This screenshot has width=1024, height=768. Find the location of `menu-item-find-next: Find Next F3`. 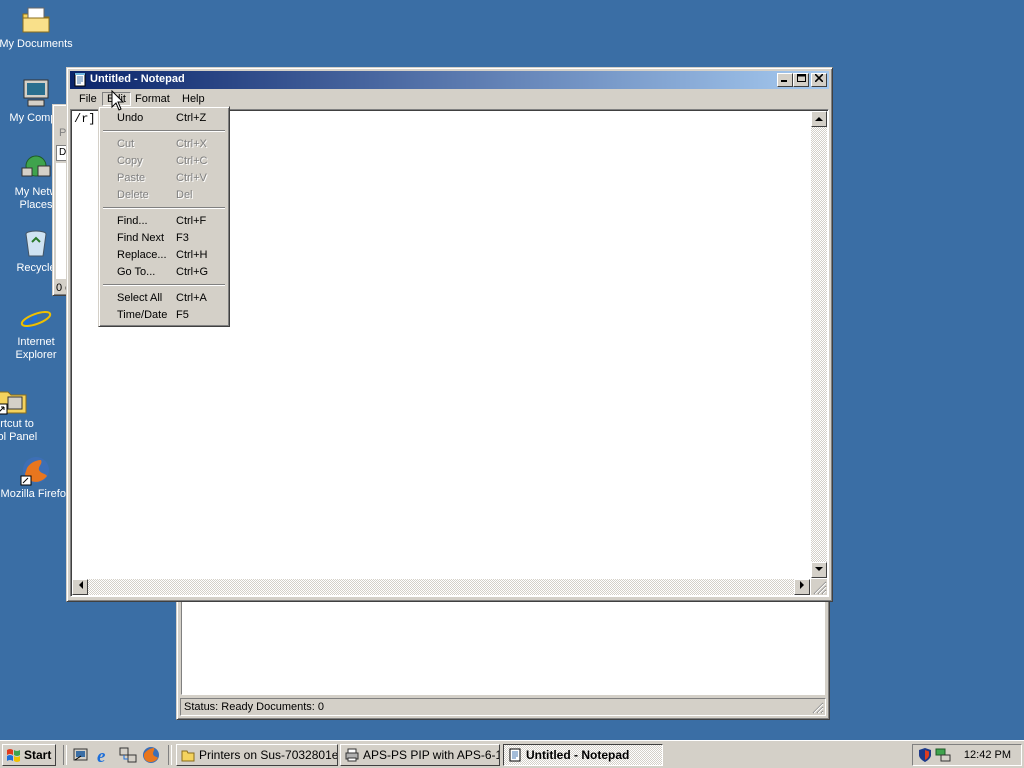

menu-item-find-next: Find Next F3 is located at coordinates (164, 238).